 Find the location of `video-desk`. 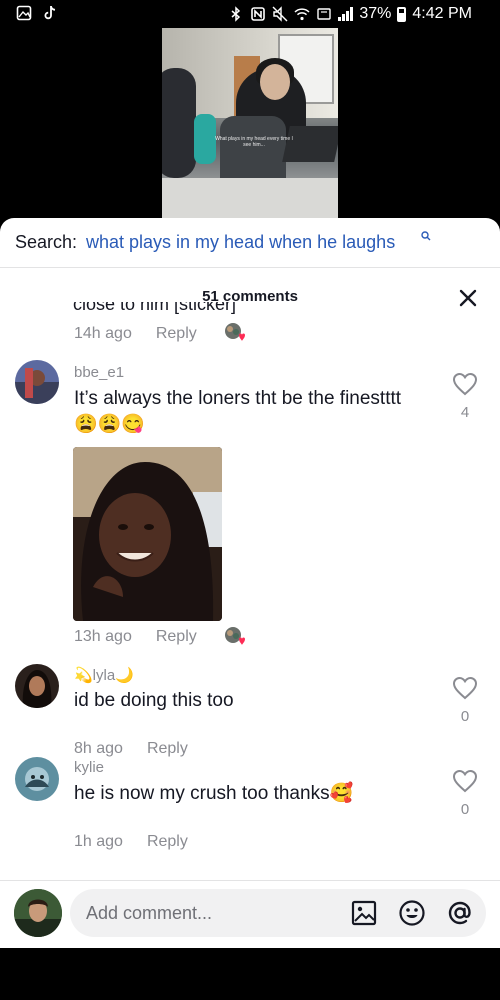

video-desk is located at coordinates (250, 198).